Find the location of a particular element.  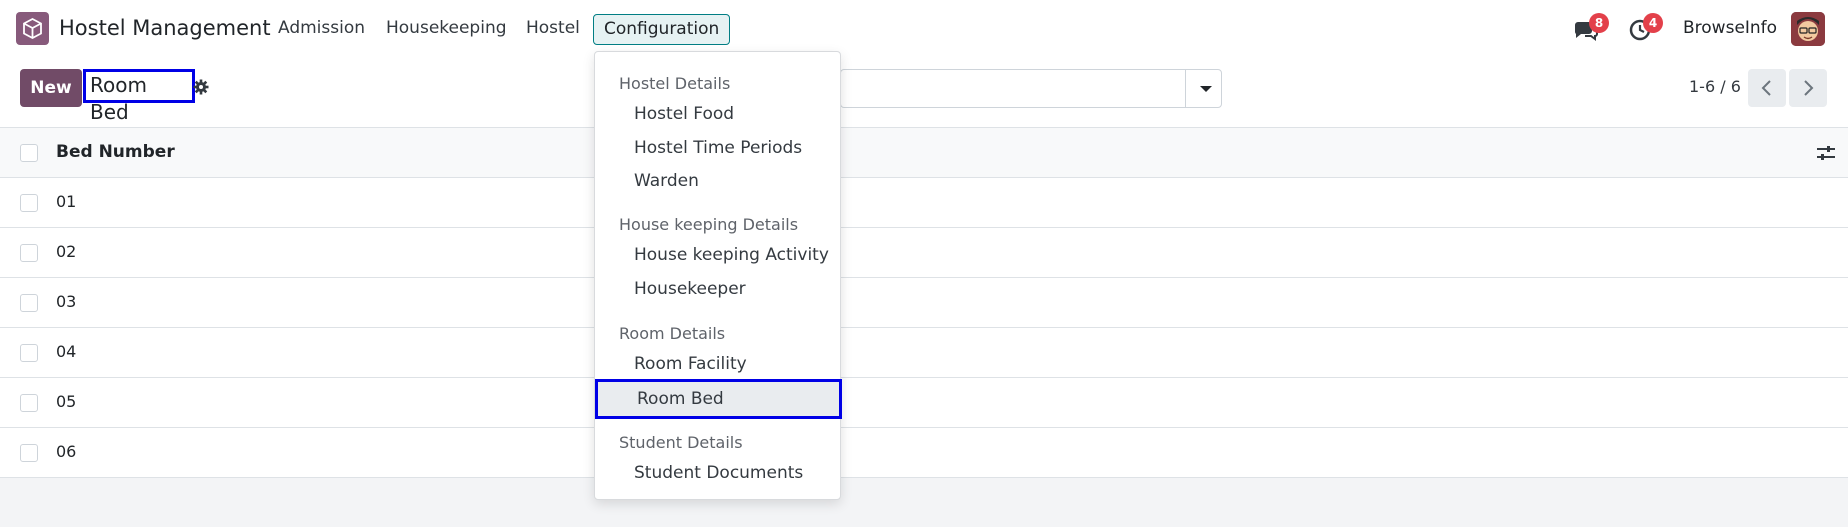

avatar is located at coordinates (1808, 29).